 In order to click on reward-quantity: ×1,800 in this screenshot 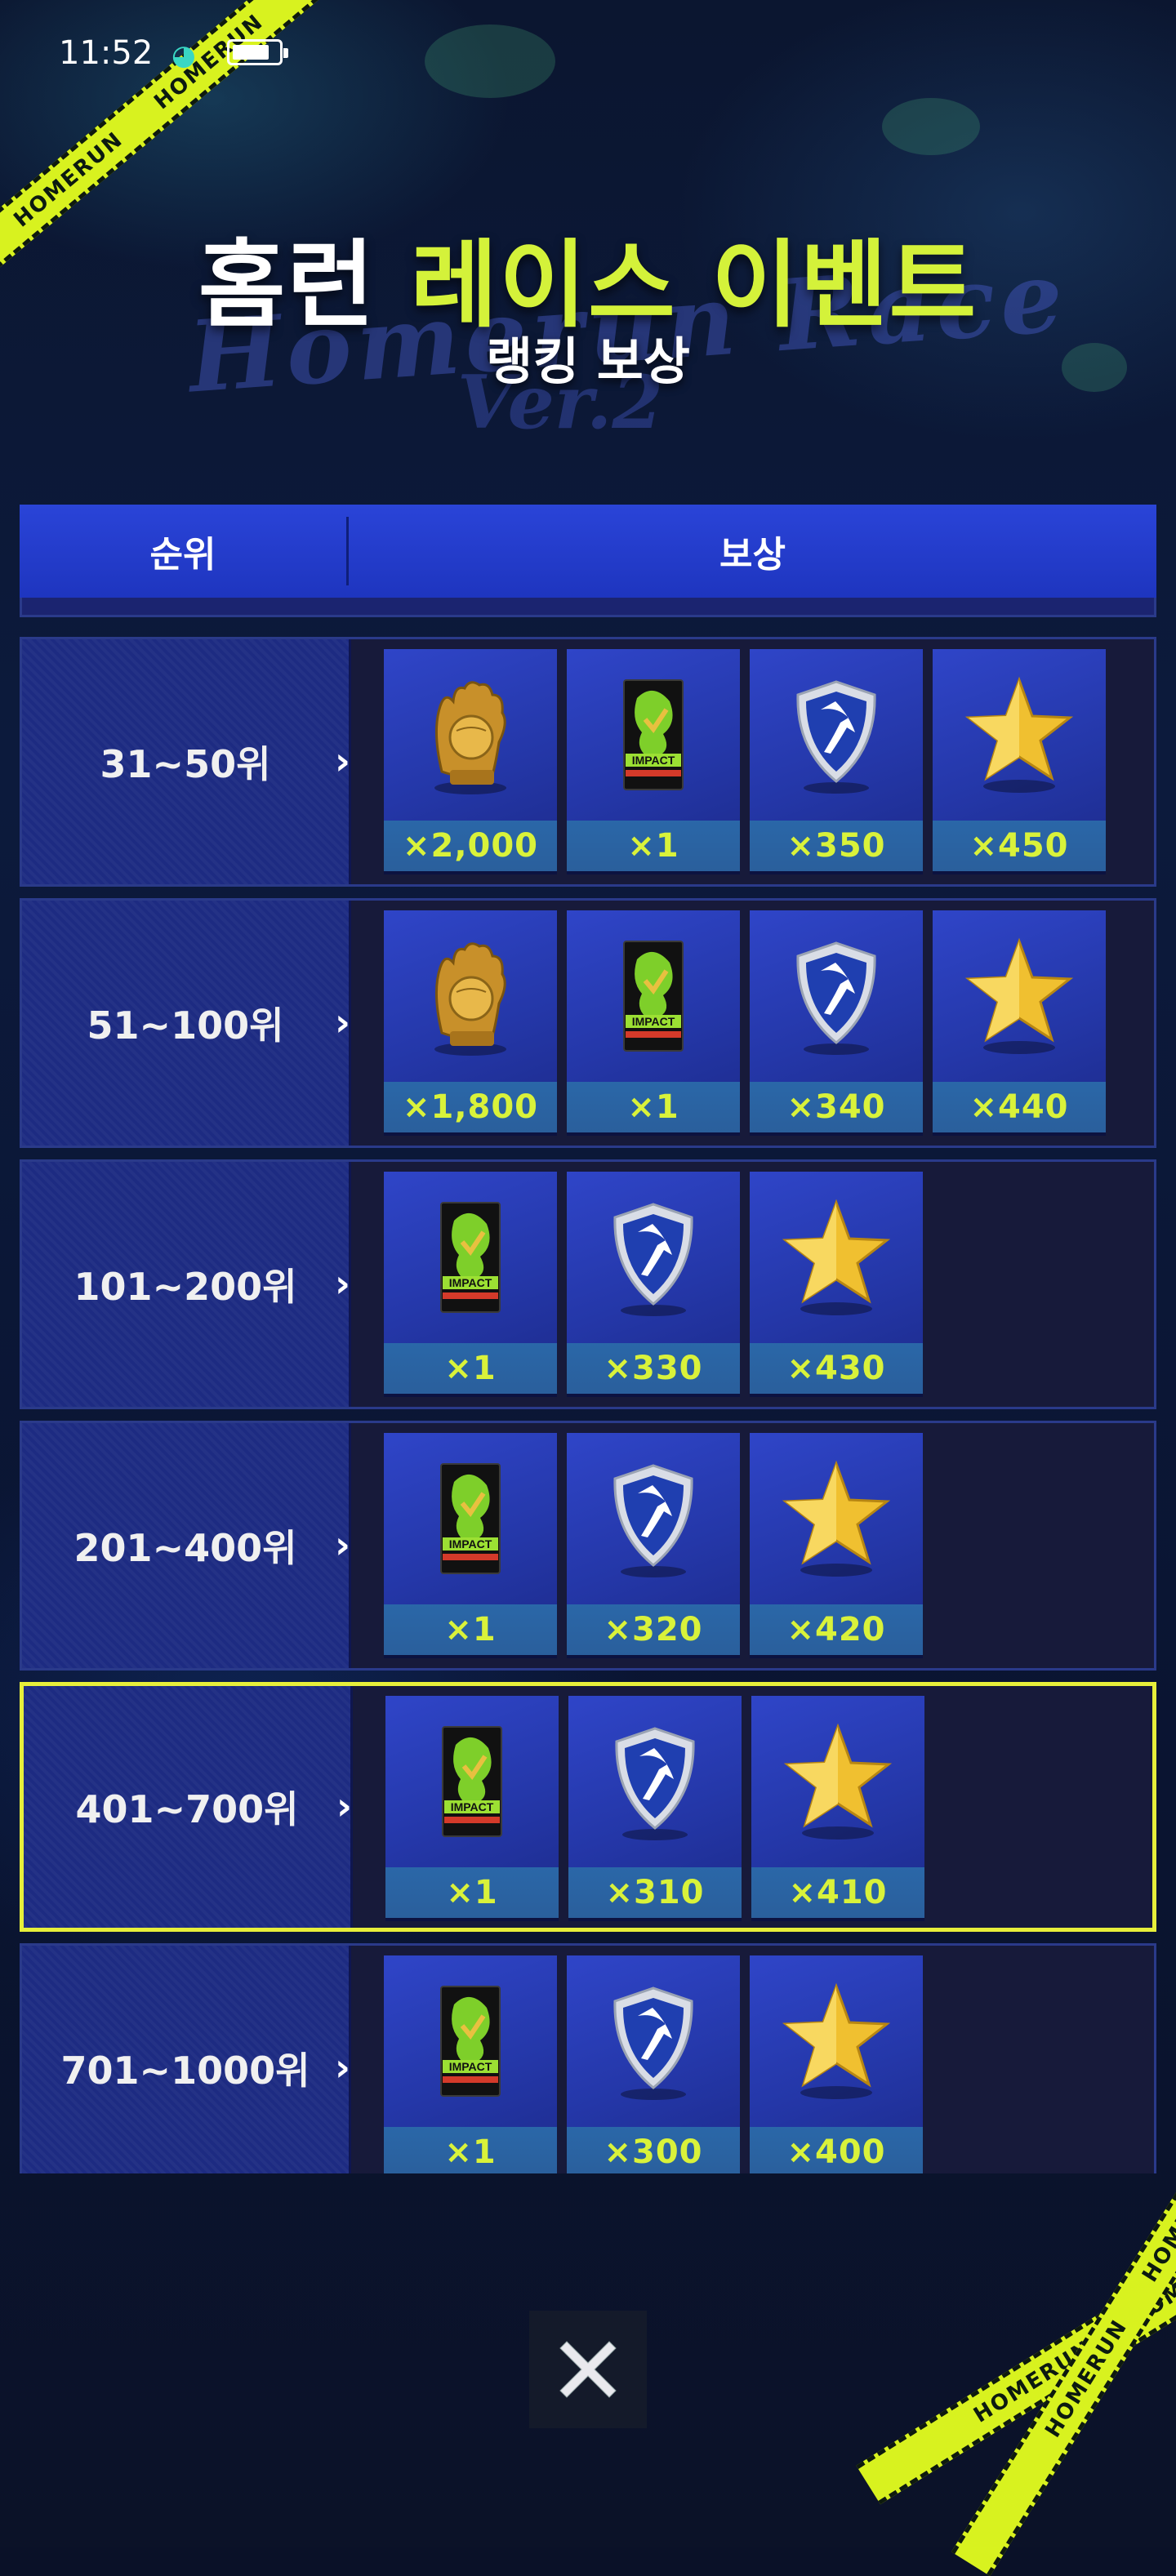, I will do `click(470, 1107)`.